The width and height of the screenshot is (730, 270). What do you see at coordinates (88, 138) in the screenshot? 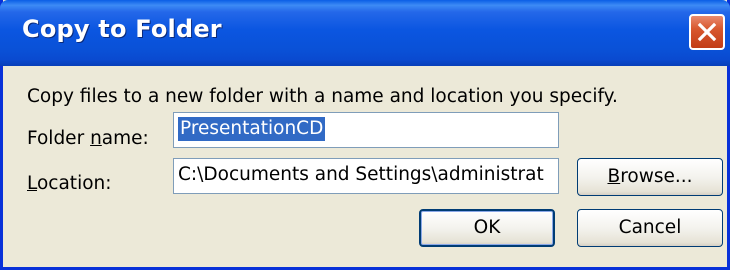
I see `folder-name-label: Folder name:` at bounding box center [88, 138].